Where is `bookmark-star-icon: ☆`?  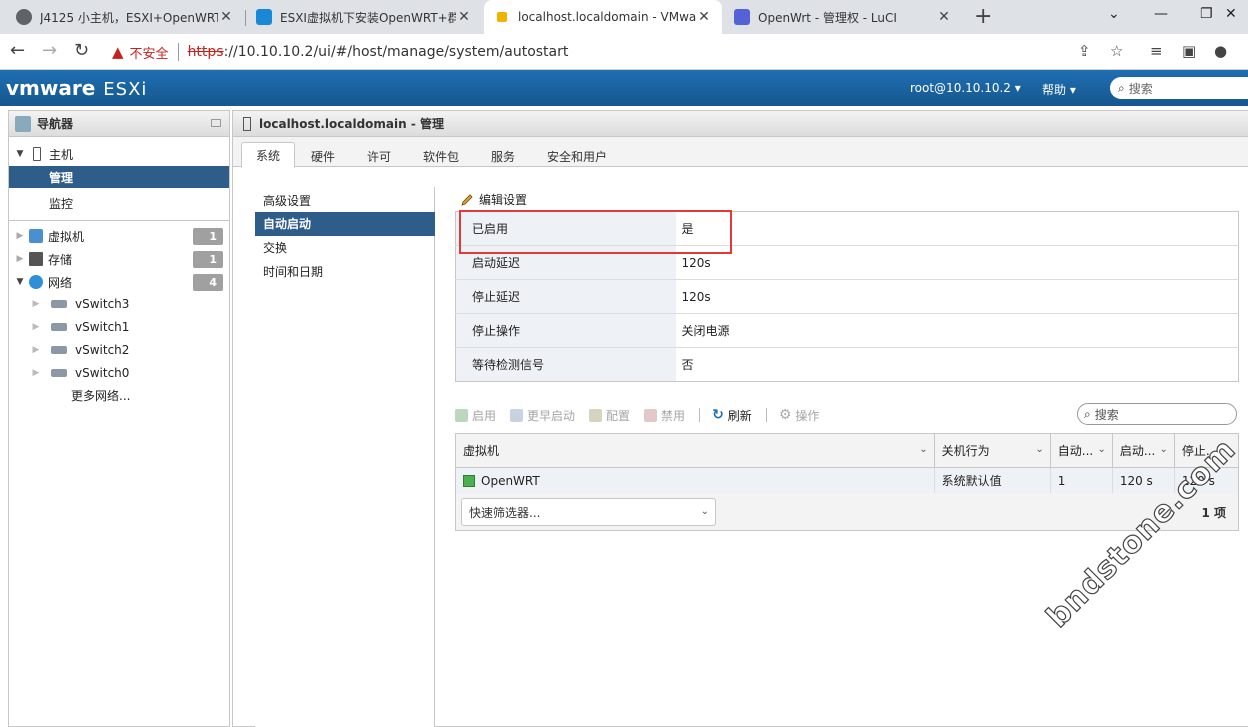
bookmark-star-icon: ☆ is located at coordinates (1116, 51).